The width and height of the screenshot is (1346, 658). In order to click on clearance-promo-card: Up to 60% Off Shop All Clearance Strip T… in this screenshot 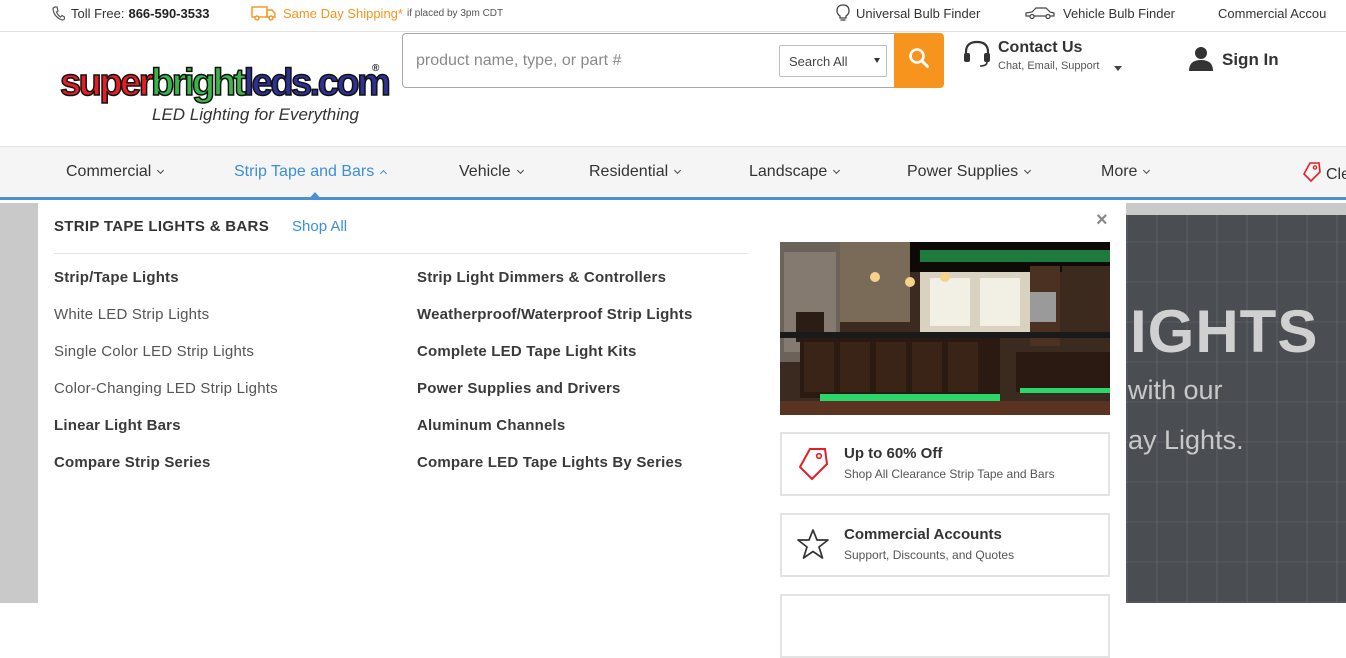, I will do `click(945, 464)`.